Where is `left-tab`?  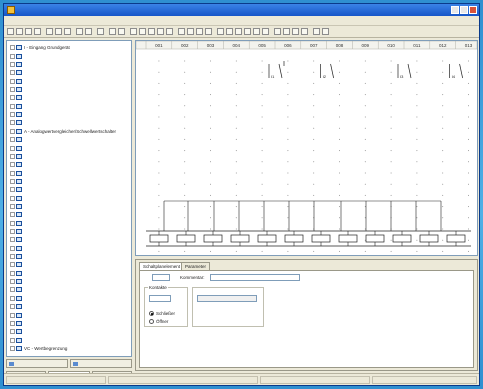 left-tab is located at coordinates (37, 363).